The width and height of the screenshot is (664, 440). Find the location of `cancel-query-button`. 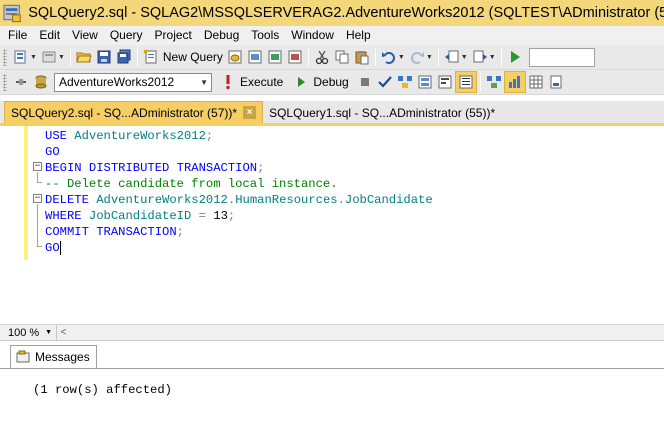

cancel-query-button is located at coordinates (365, 82).